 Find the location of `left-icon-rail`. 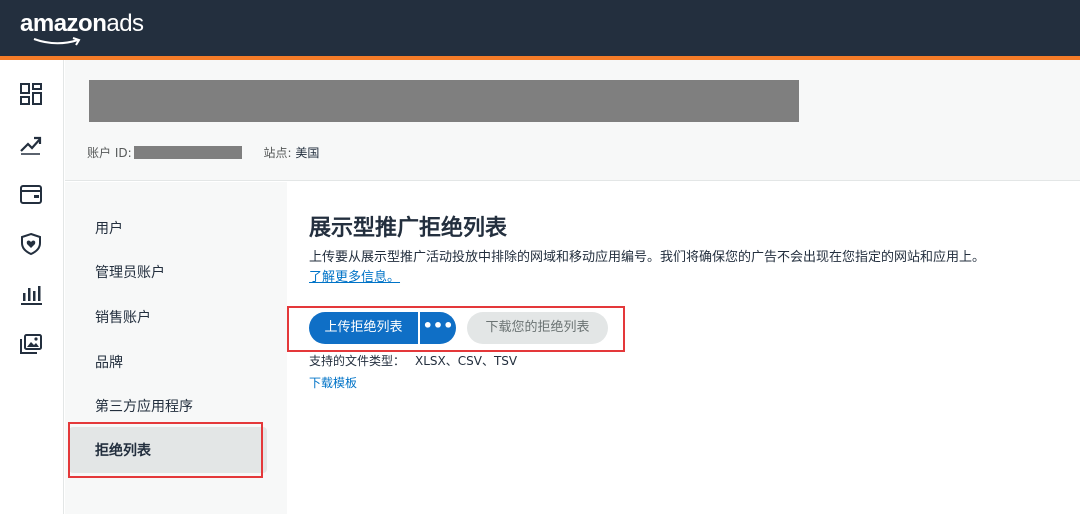

left-icon-rail is located at coordinates (32, 287).